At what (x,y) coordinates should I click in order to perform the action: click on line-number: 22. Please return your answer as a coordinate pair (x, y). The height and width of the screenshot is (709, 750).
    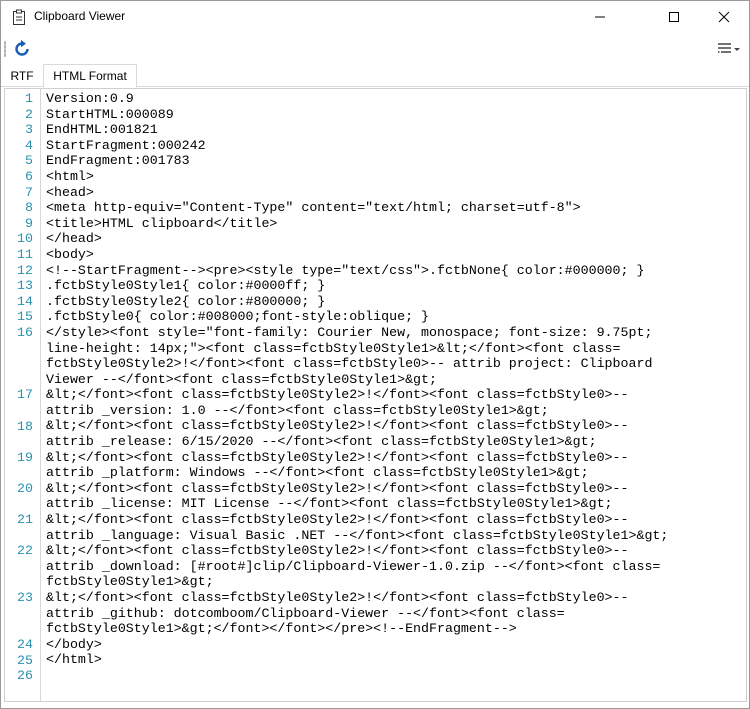
    Looking at the image, I should click on (25, 551).